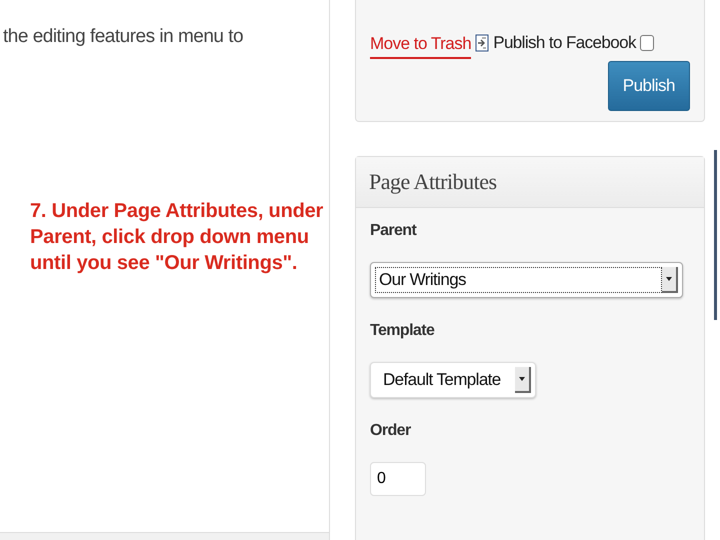  I want to click on order-label: Order, so click(391, 431).